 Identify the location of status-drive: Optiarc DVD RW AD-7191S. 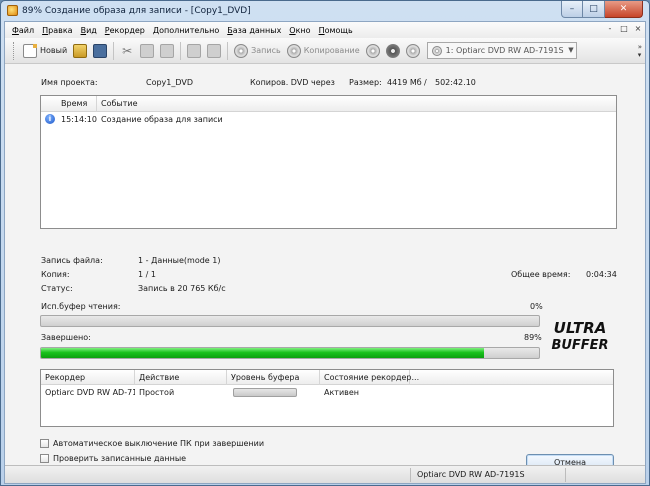
(471, 474).